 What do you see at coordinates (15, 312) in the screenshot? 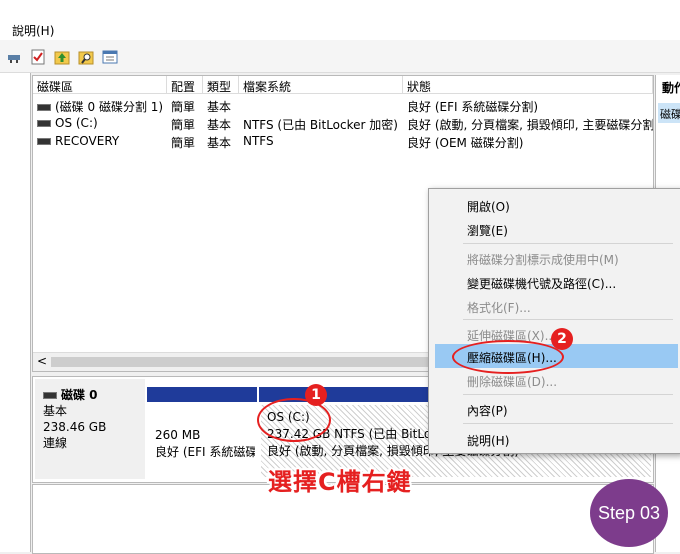
I see `console-tree-pane` at bounding box center [15, 312].